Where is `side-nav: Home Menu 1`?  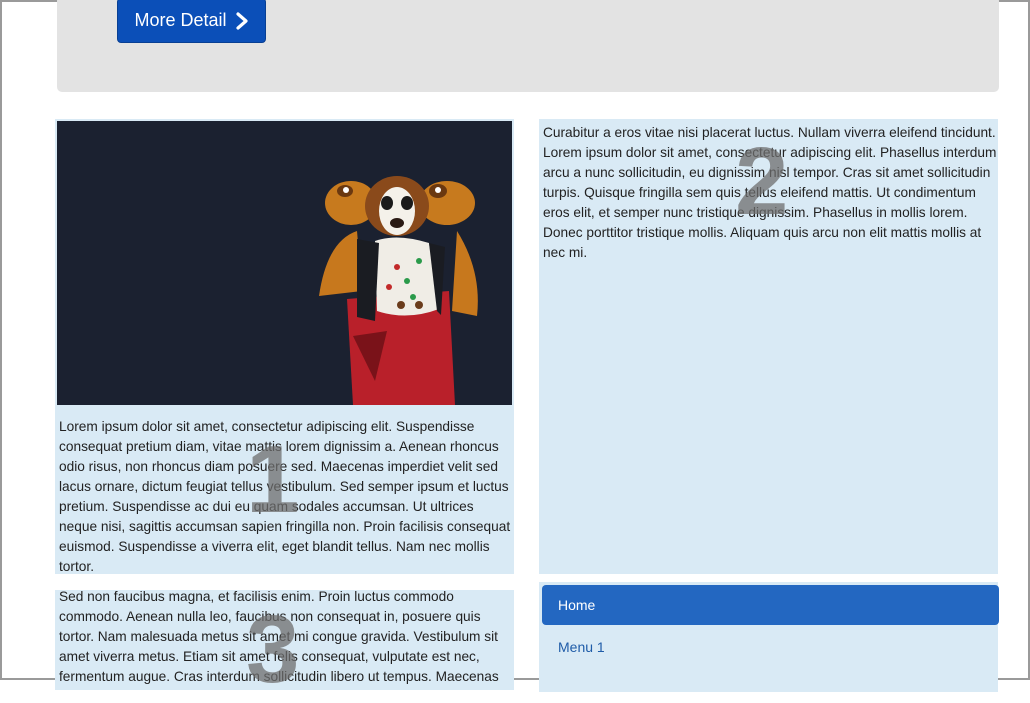
side-nav: Home Menu 1 is located at coordinates (770, 626).